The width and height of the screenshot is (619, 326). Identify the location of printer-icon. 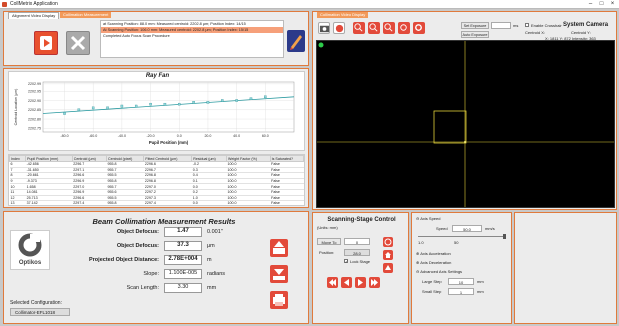
(279, 300).